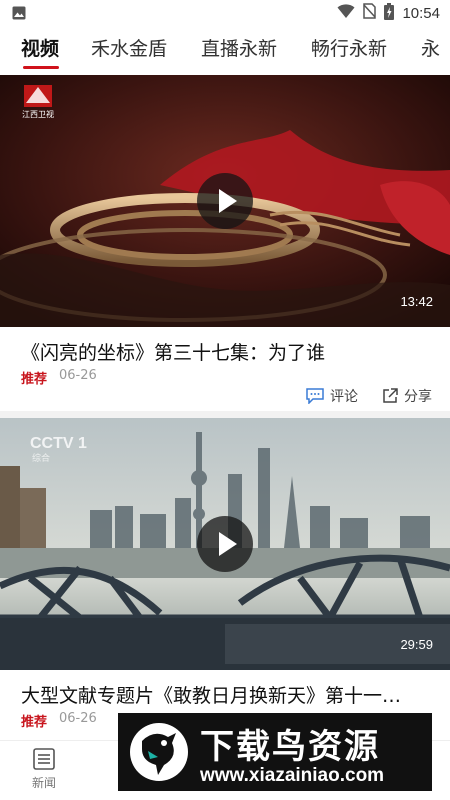  Describe the element at coordinates (315, 396) in the screenshot. I see `comment-icon` at that location.